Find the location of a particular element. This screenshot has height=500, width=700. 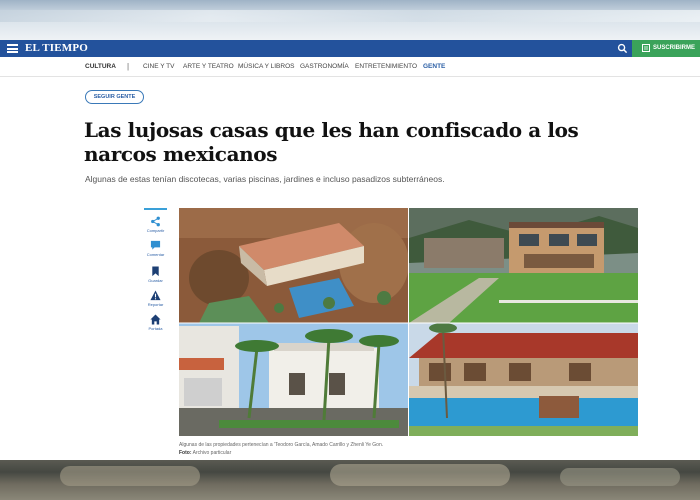

blurred-background-top is located at coordinates (350, 20).